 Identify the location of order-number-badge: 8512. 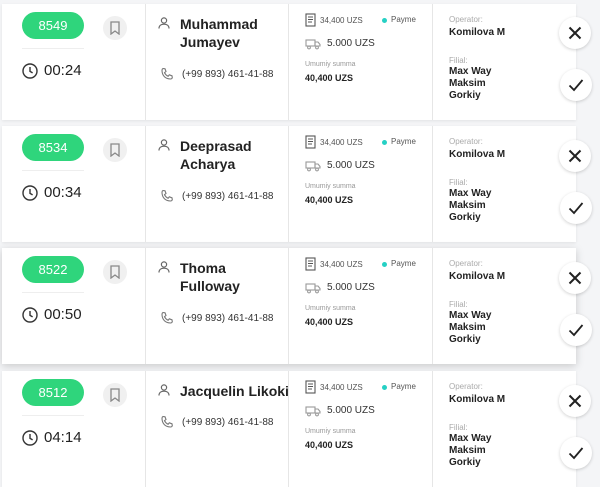
(53, 392).